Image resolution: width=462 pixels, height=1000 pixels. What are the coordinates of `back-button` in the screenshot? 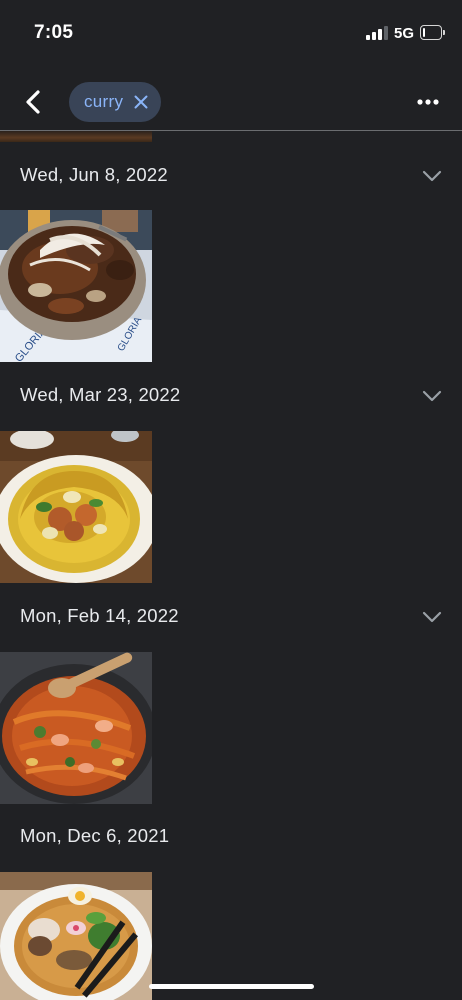 It's located at (34, 102).